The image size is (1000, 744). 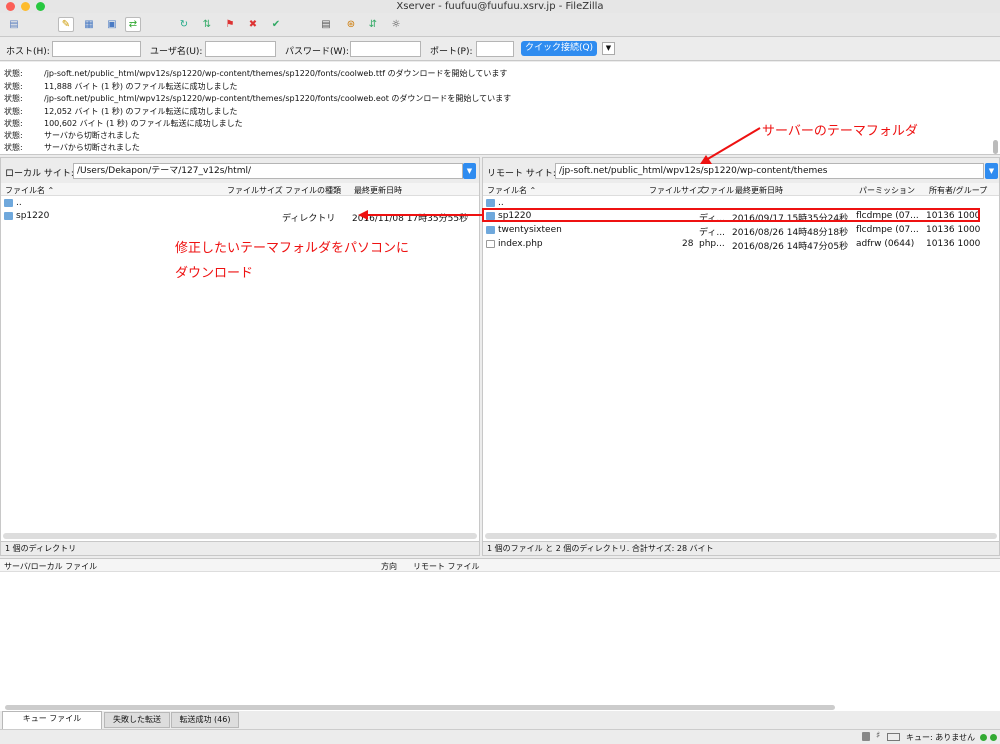 What do you see at coordinates (559, 173) in the screenshot?
I see `annotation-arrows` at bounding box center [559, 173].